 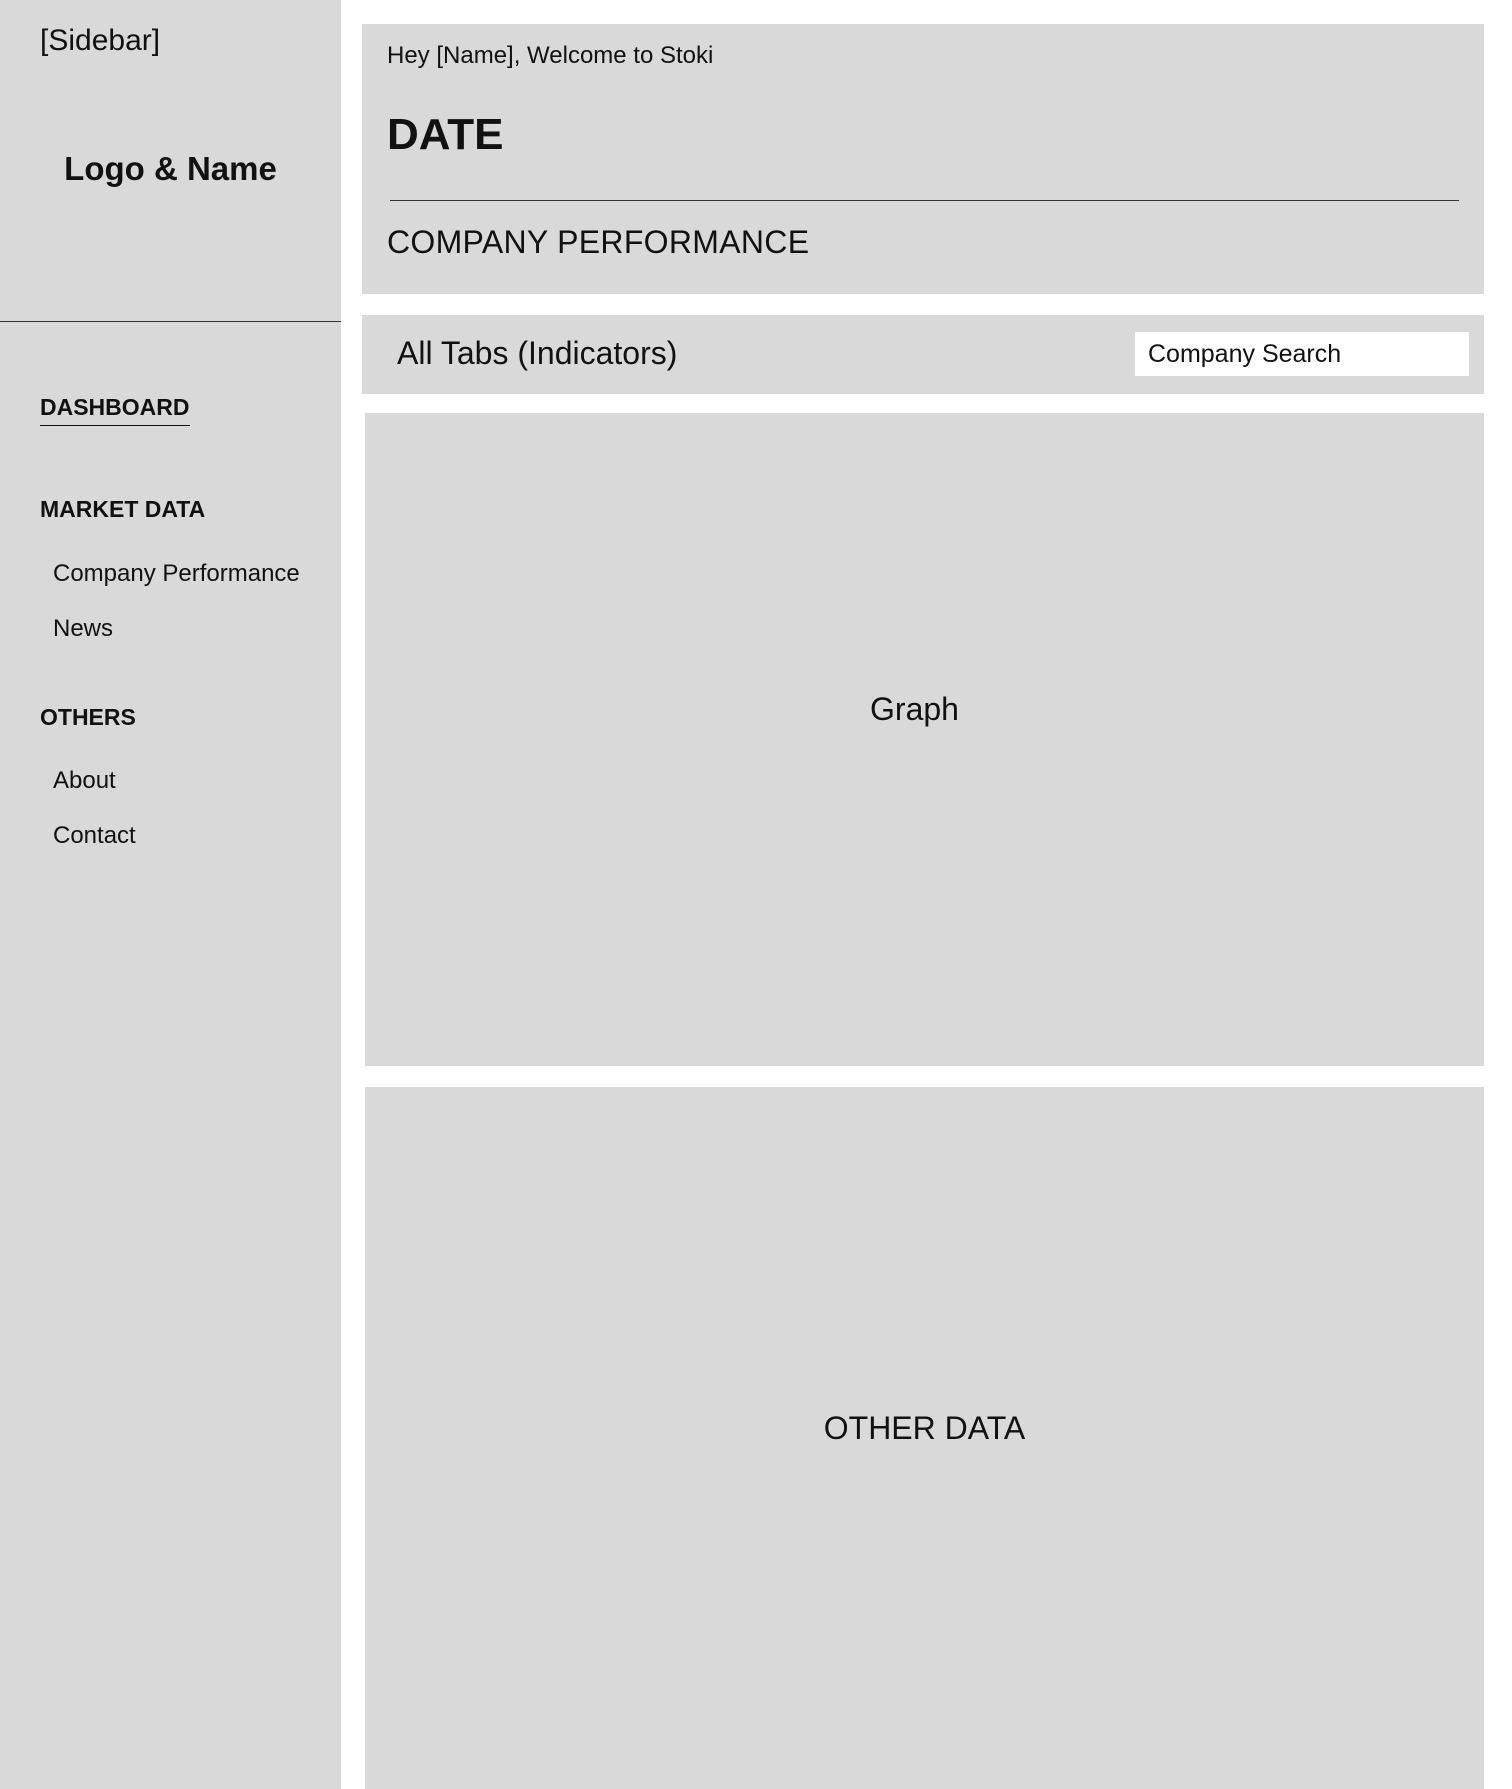 I want to click on tab-all-indicators: All Tabs (Indicators), so click(x=537, y=353).